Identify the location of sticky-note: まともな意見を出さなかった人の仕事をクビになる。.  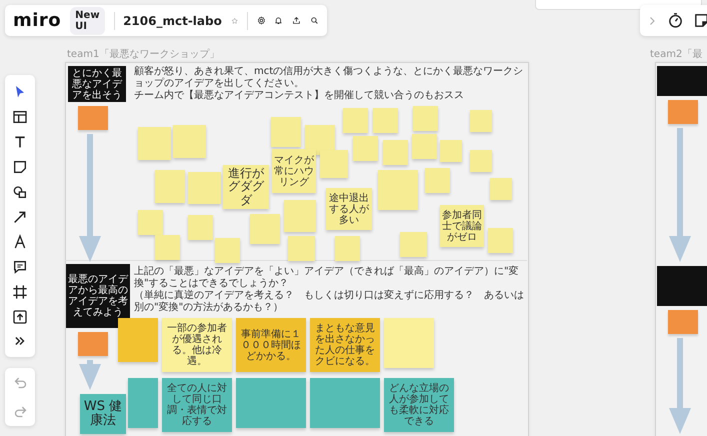
(345, 345).